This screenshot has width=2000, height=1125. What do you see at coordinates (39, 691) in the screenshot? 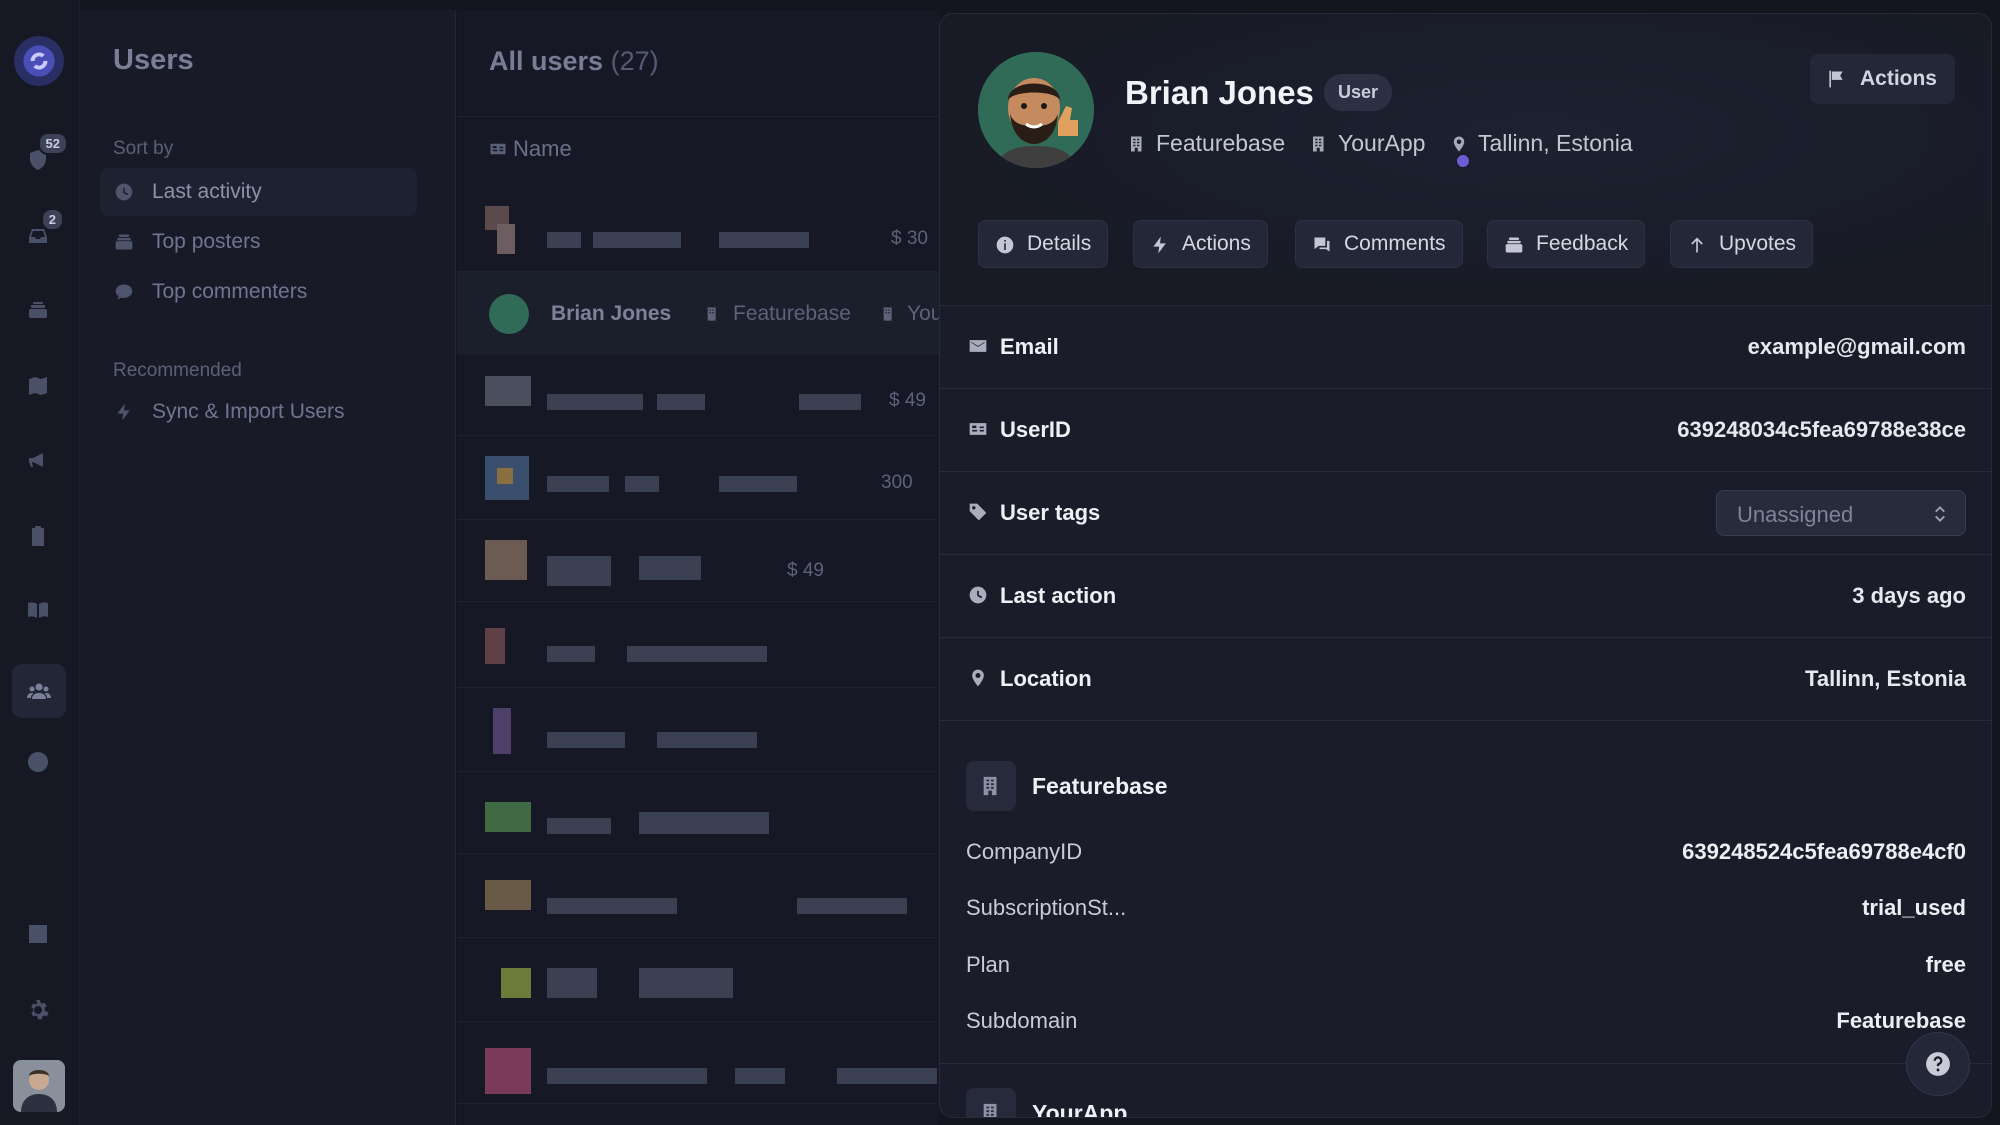
I see `users-nav` at bounding box center [39, 691].